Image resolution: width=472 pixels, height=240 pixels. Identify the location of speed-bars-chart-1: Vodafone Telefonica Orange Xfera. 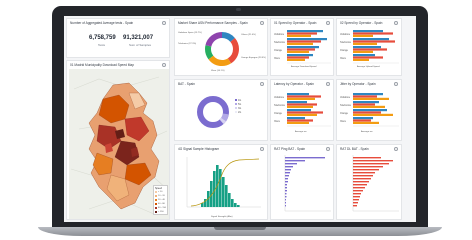
(303, 49).